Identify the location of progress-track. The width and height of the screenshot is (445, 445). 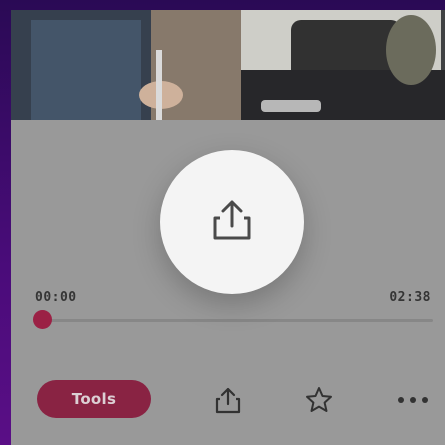
(237, 320).